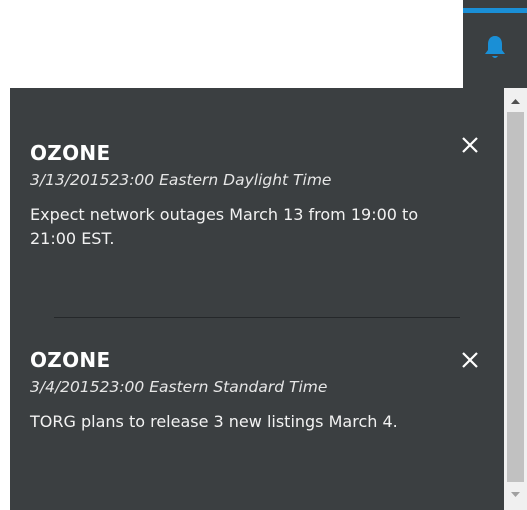 This screenshot has width=527, height=510. I want to click on notification-date: 3/4/201523:00 Eastern Standard Time, so click(179, 387).